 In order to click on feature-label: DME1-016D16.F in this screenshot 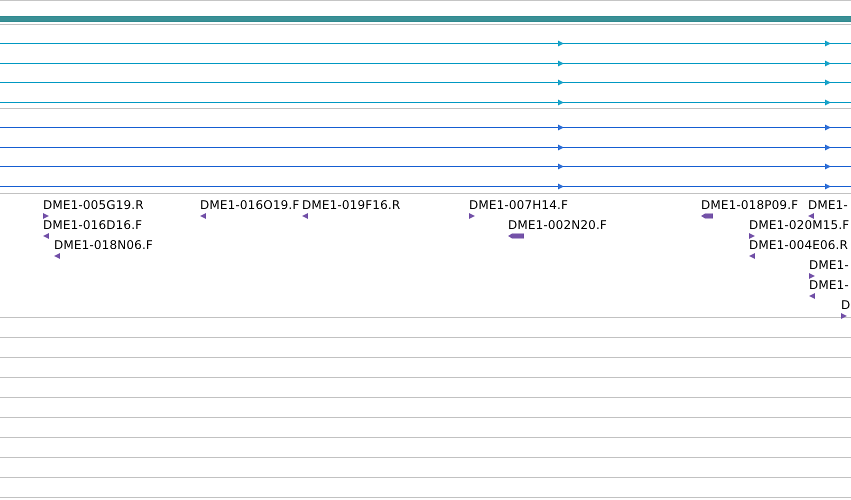, I will do `click(92, 225)`.